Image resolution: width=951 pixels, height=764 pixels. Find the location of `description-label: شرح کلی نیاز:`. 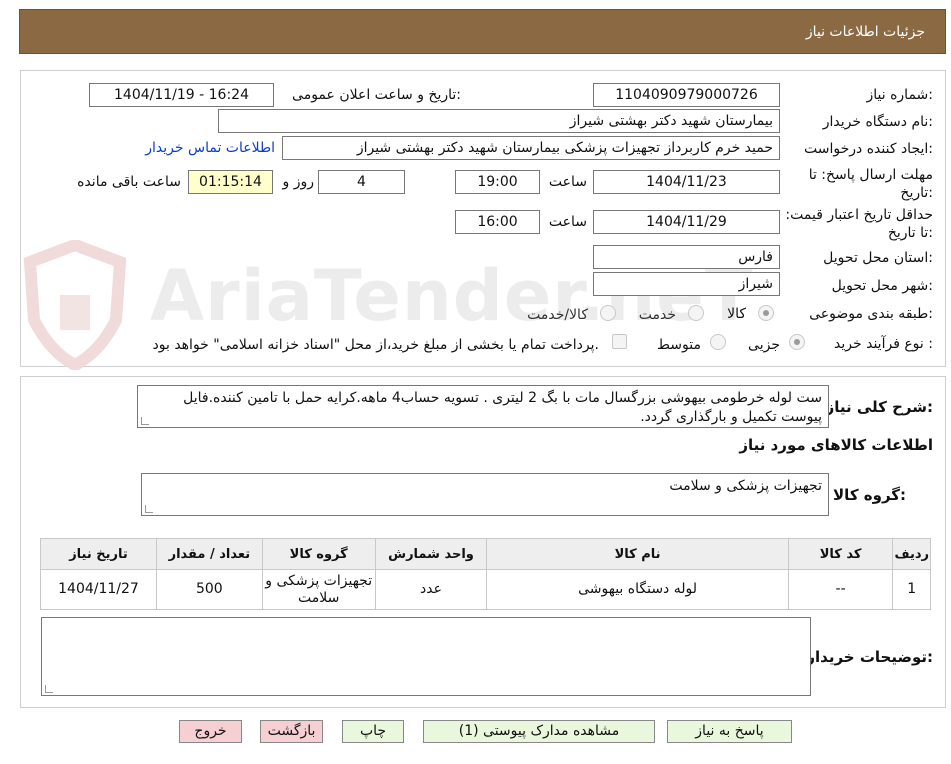

description-label: شرح کلی نیاز: is located at coordinates (879, 407).